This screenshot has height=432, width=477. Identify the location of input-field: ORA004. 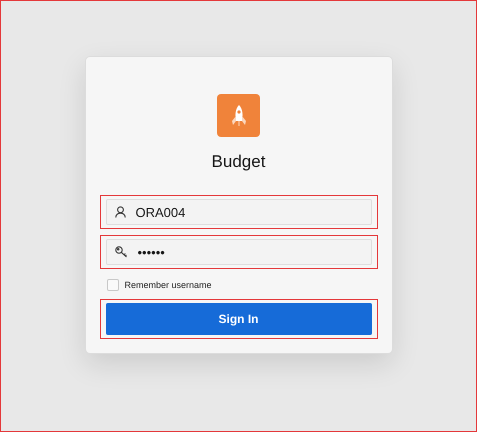
(239, 212).